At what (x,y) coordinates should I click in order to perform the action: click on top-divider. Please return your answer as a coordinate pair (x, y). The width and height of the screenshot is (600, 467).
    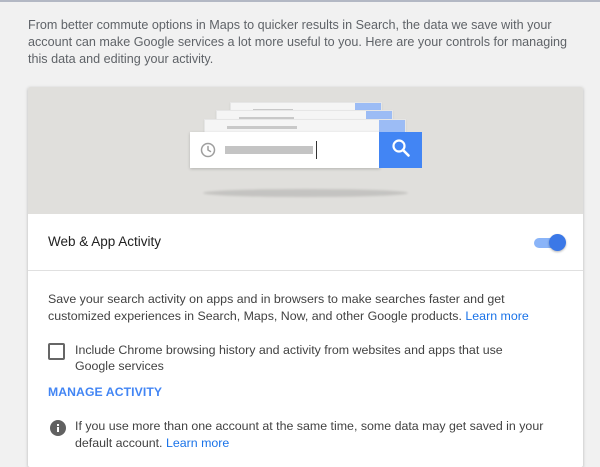
    Looking at the image, I should click on (300, 1).